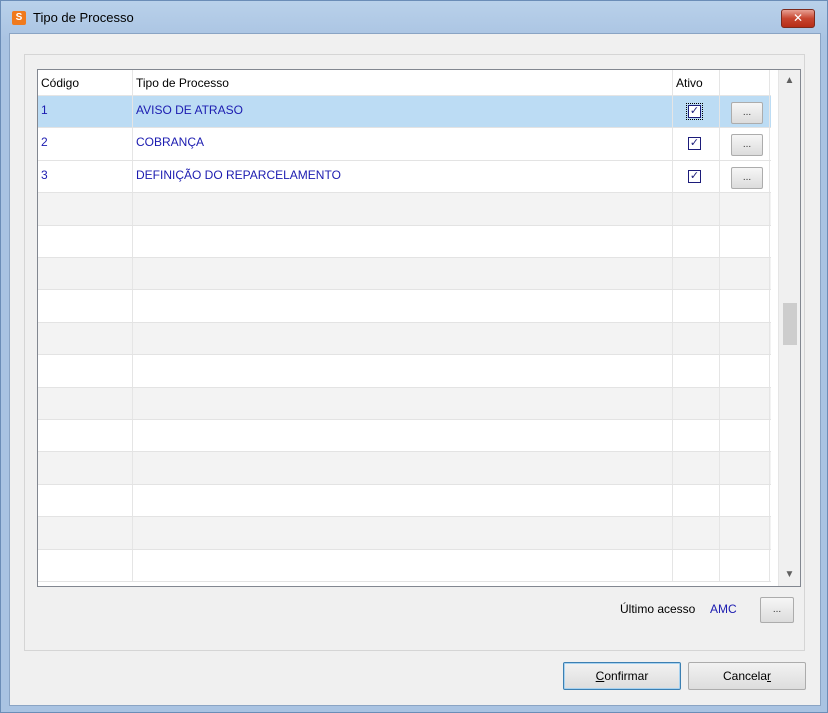  I want to click on vertical-scrollbar: ▲ ▼, so click(789, 328).